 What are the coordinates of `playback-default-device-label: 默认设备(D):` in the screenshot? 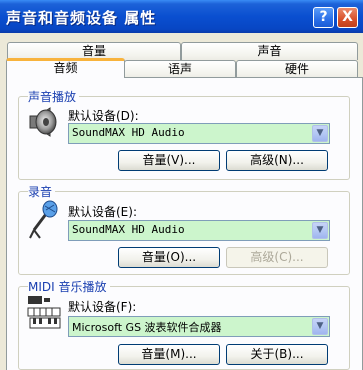 It's located at (103, 116).